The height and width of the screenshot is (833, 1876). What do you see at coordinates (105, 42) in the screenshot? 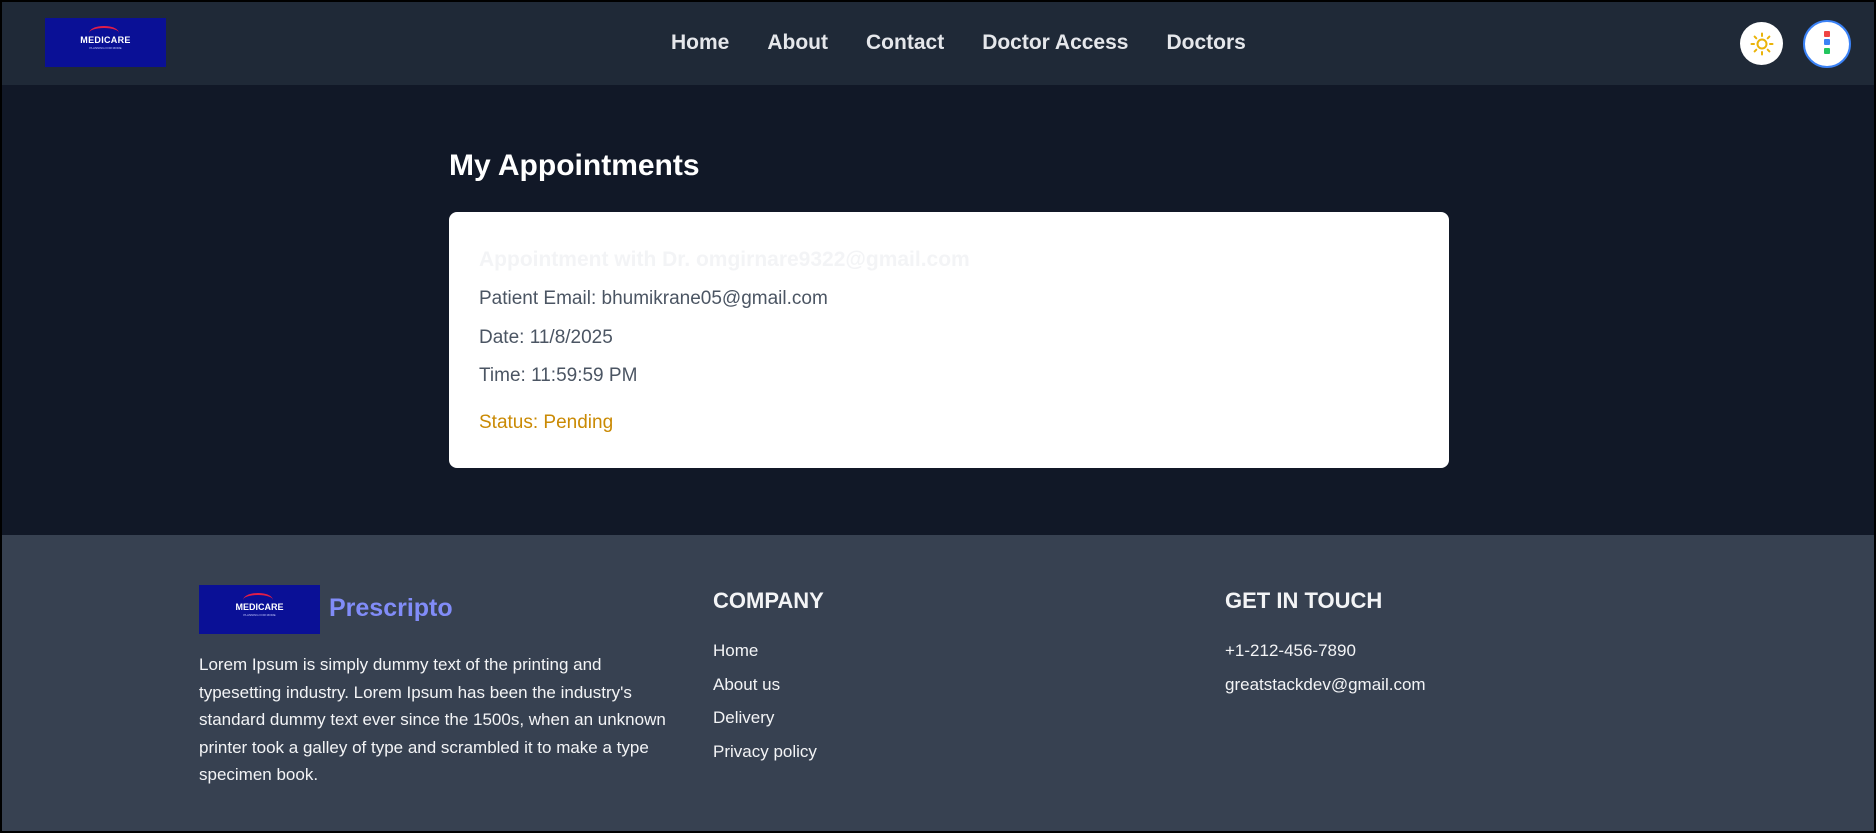
I see `medicare-logo: MEDICARE PLANNING FOR MORE` at bounding box center [105, 42].